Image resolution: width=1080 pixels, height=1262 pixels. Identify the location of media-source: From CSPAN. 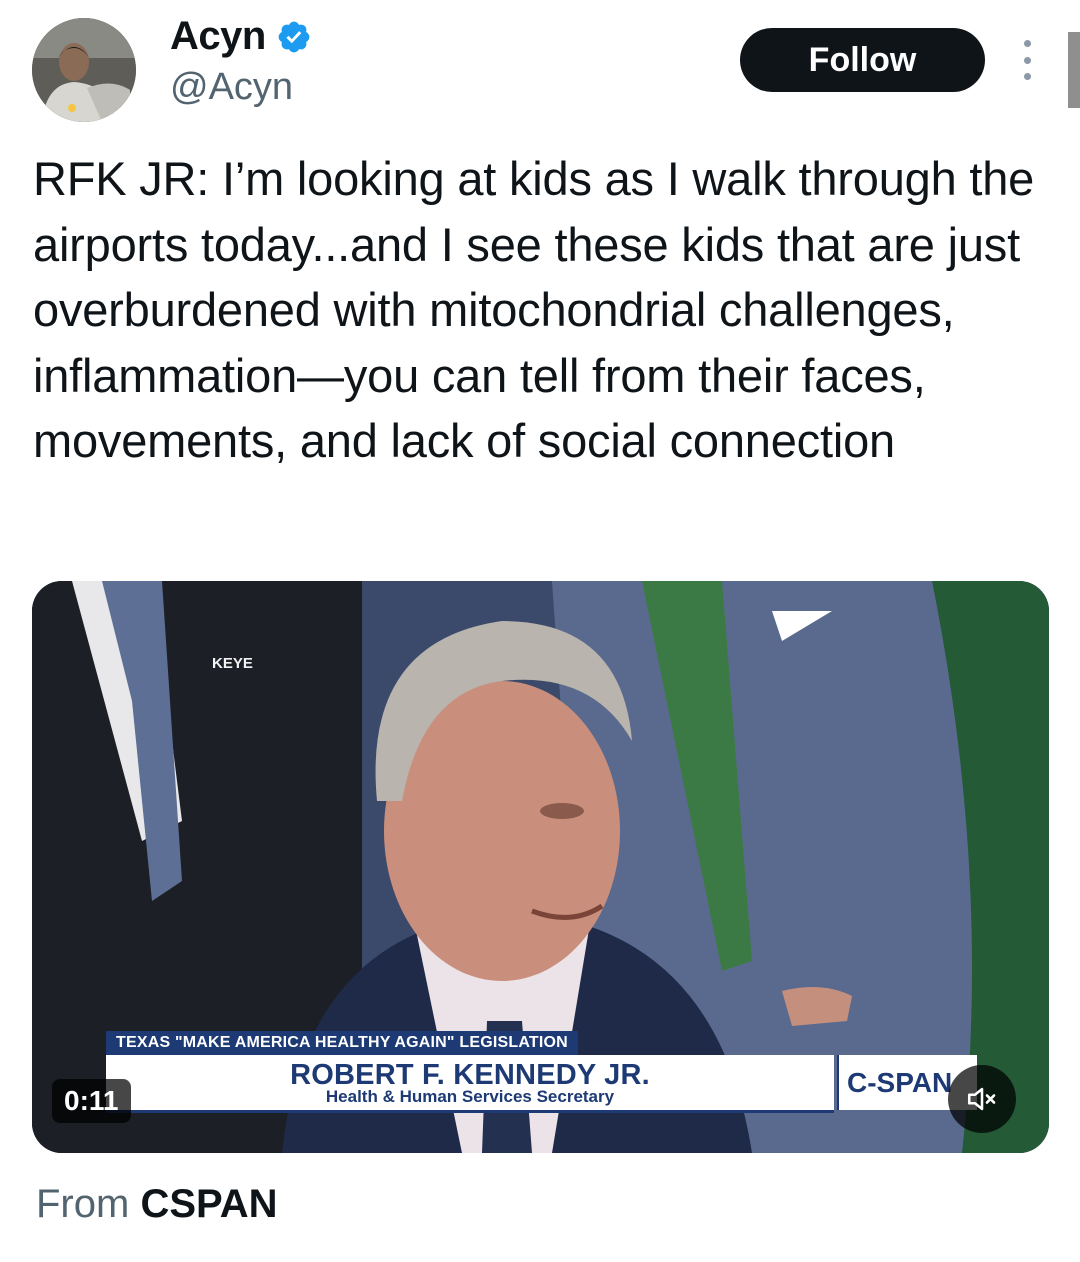
(157, 1204).